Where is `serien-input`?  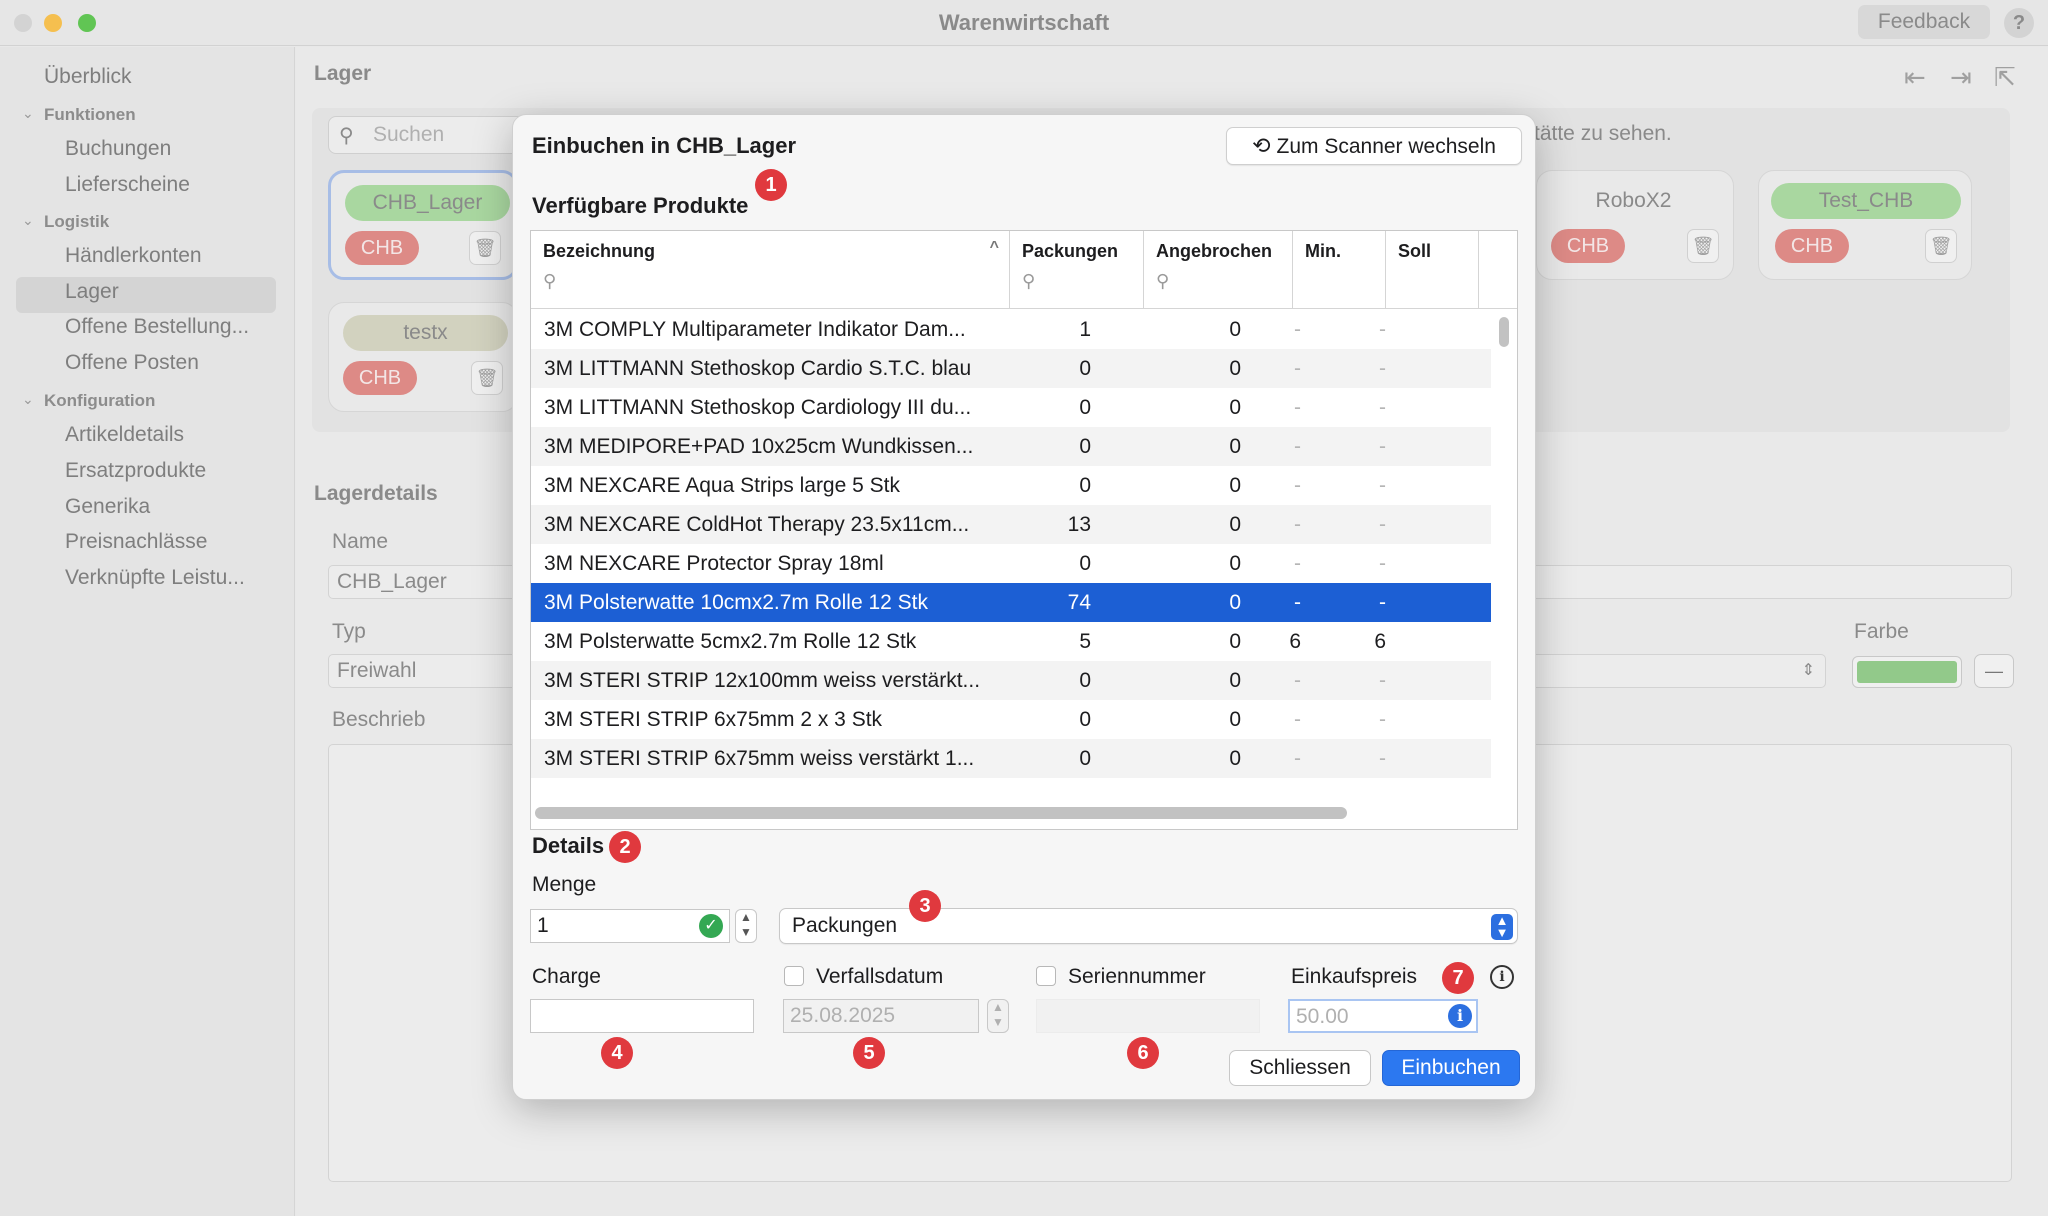
serien-input is located at coordinates (1148, 1016).